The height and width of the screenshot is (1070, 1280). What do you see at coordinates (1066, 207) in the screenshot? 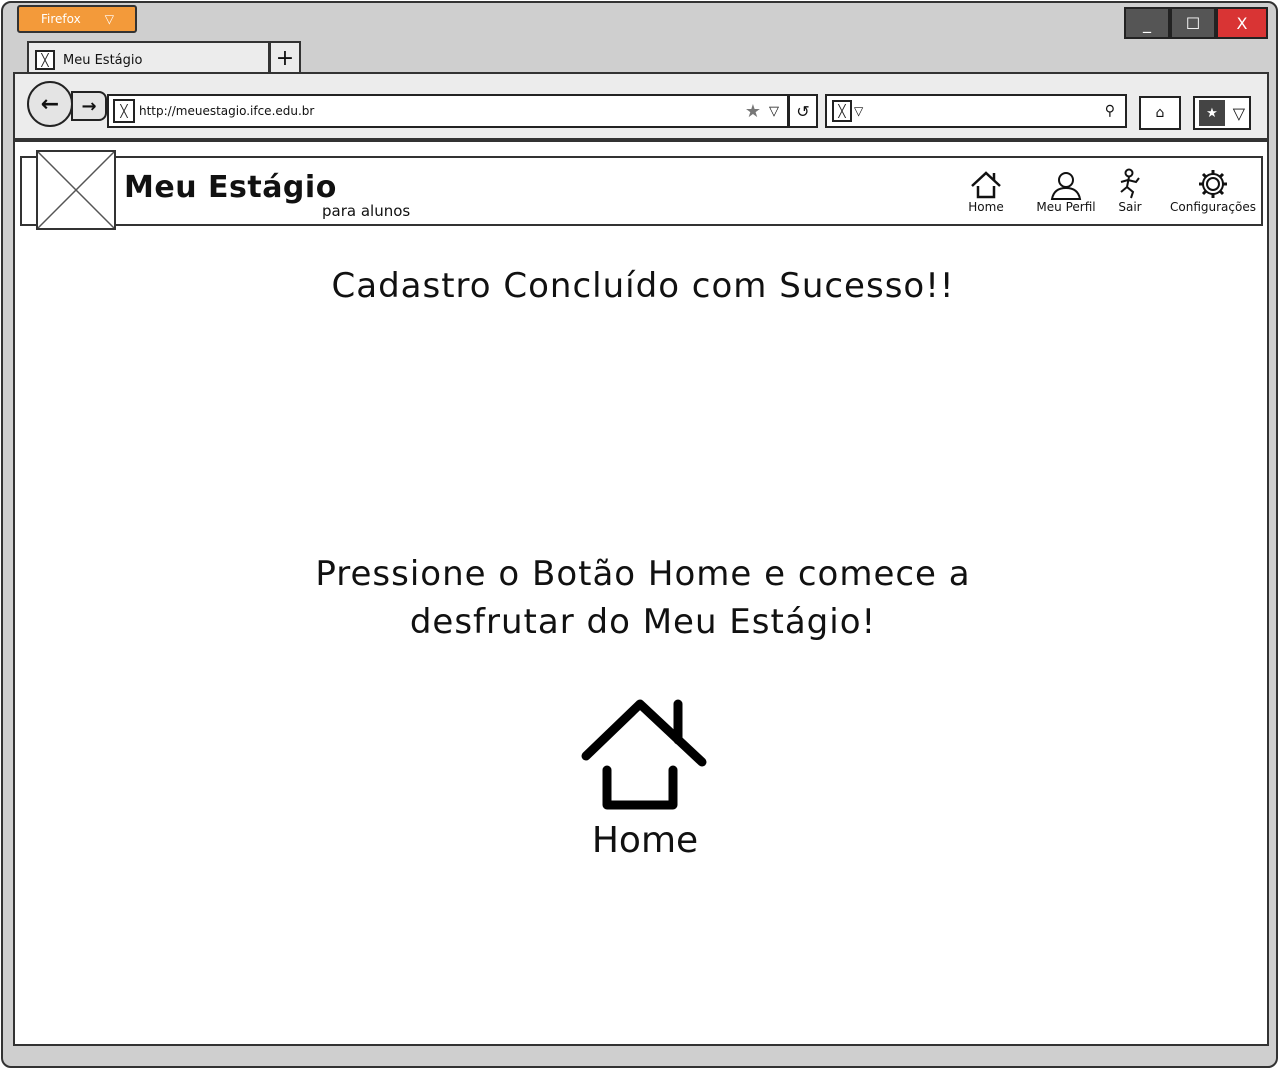
I see `nav-meu-perfil-label: Meu Perfil` at bounding box center [1066, 207].